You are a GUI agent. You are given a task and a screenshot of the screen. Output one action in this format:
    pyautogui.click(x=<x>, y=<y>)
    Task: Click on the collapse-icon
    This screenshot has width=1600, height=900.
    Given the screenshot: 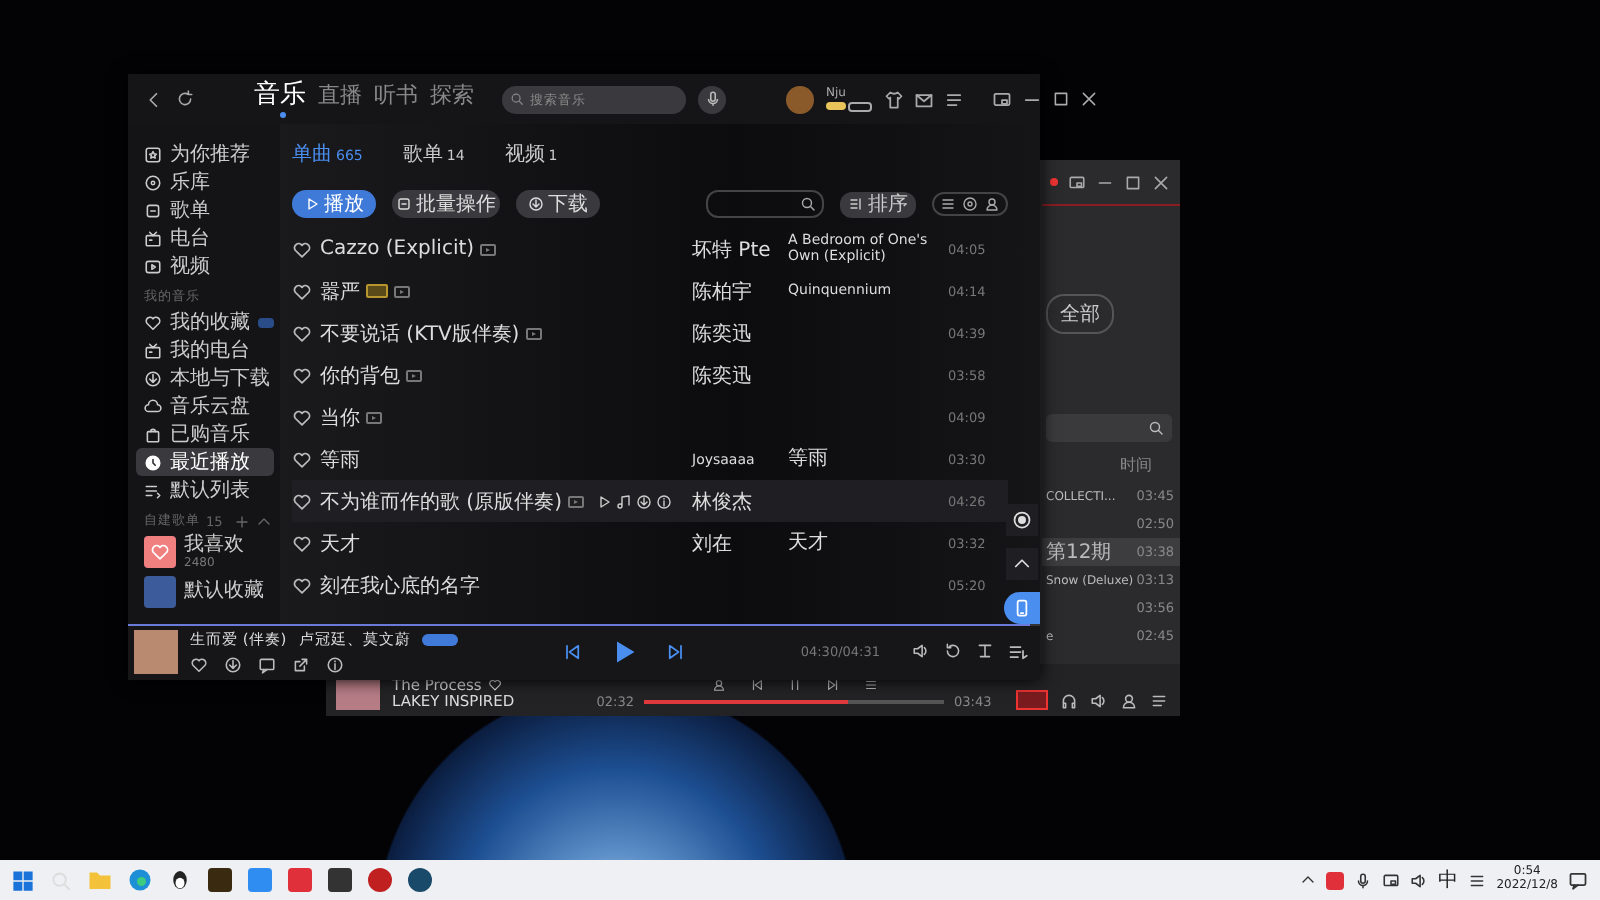 What is the action you would take?
    pyautogui.click(x=264, y=521)
    